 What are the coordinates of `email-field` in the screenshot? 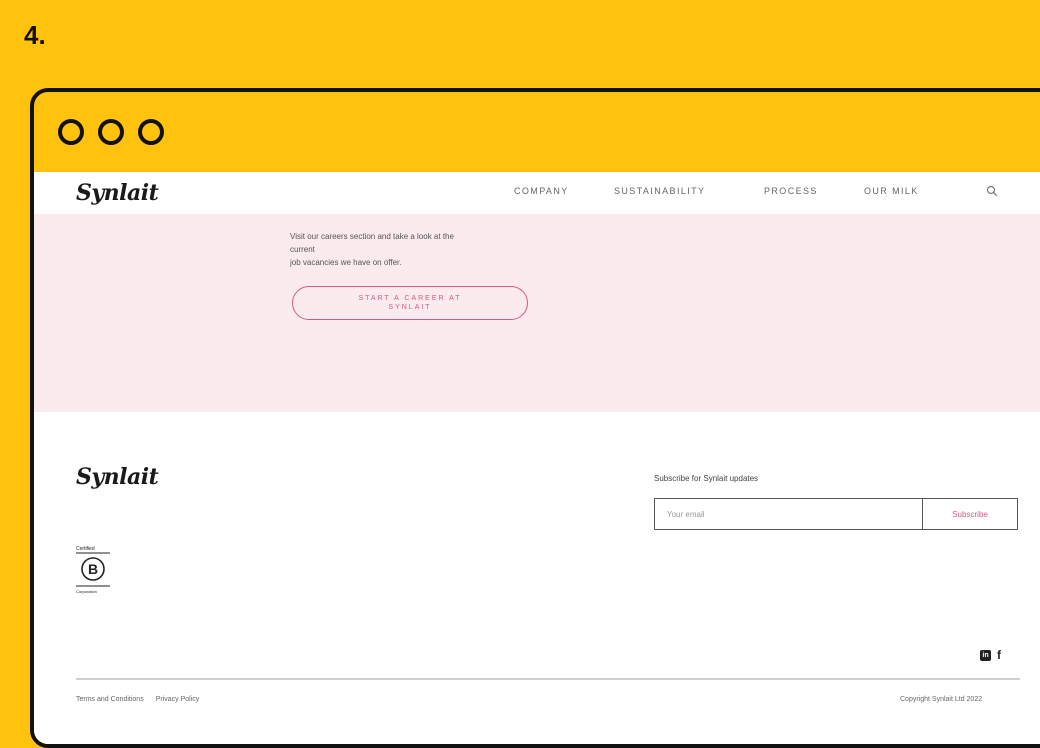 It's located at (789, 514).